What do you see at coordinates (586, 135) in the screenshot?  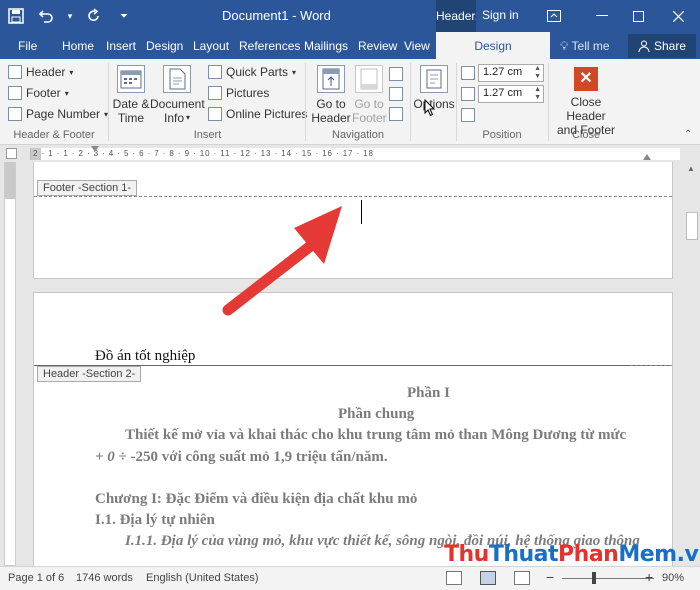 I see `group-label-close: Close` at bounding box center [586, 135].